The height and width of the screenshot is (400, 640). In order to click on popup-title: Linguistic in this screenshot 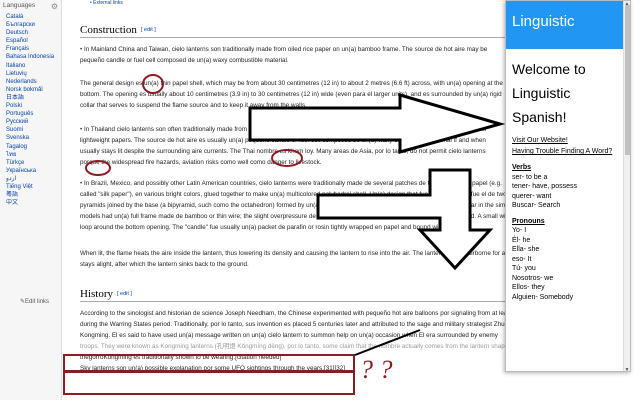, I will do `click(568, 25)`.